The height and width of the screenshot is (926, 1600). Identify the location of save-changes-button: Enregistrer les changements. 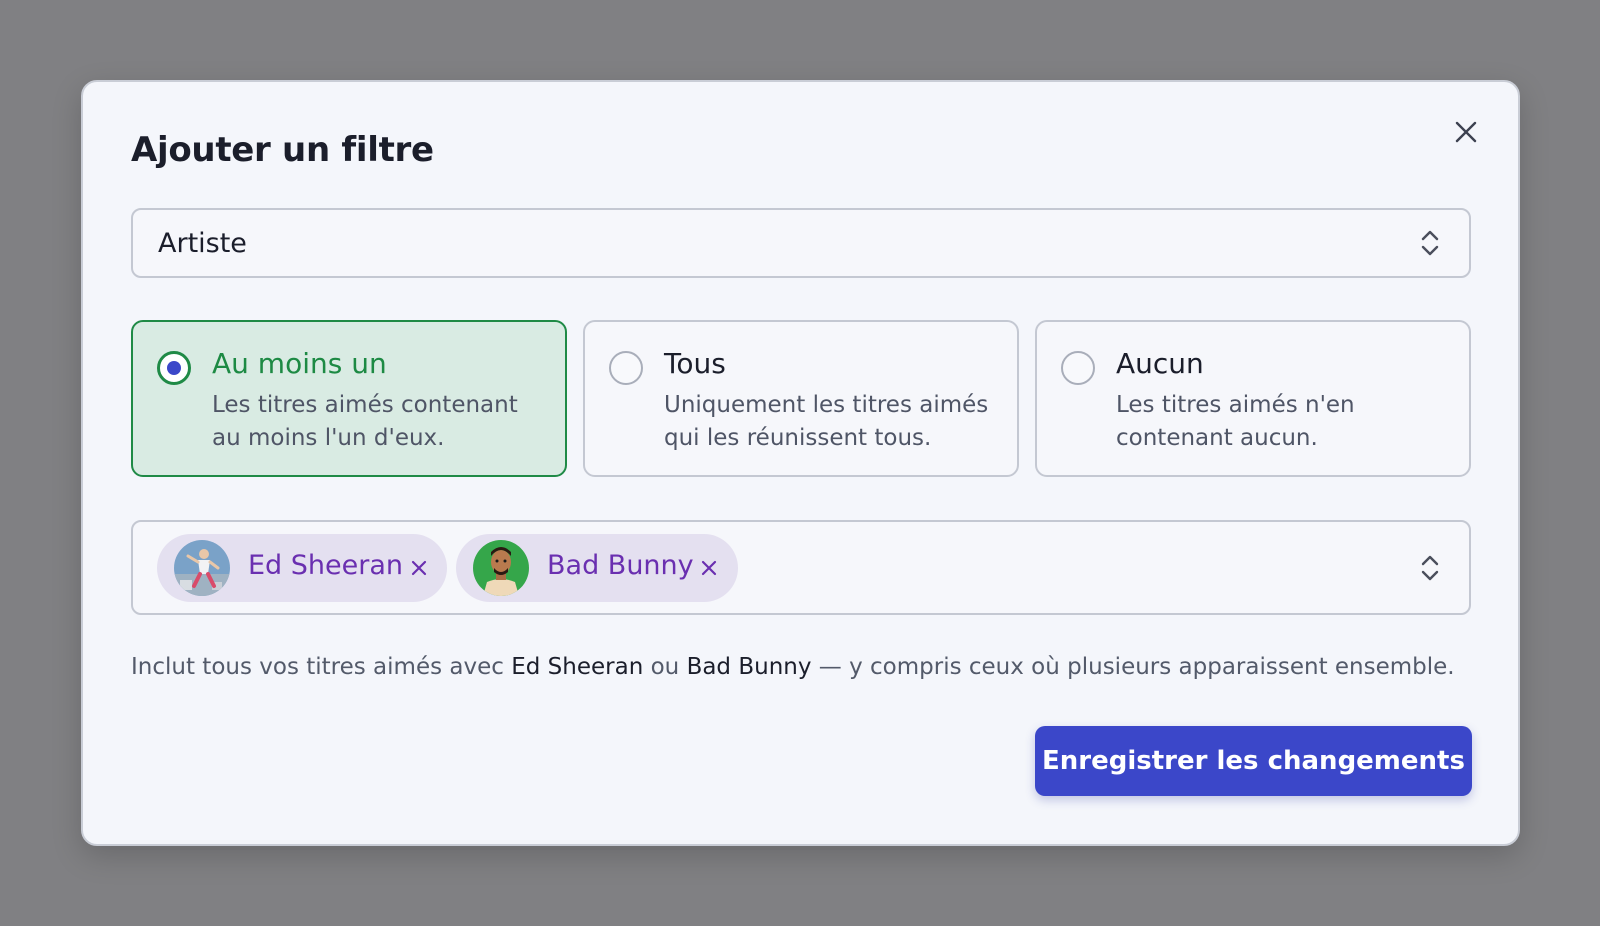
(1253, 761).